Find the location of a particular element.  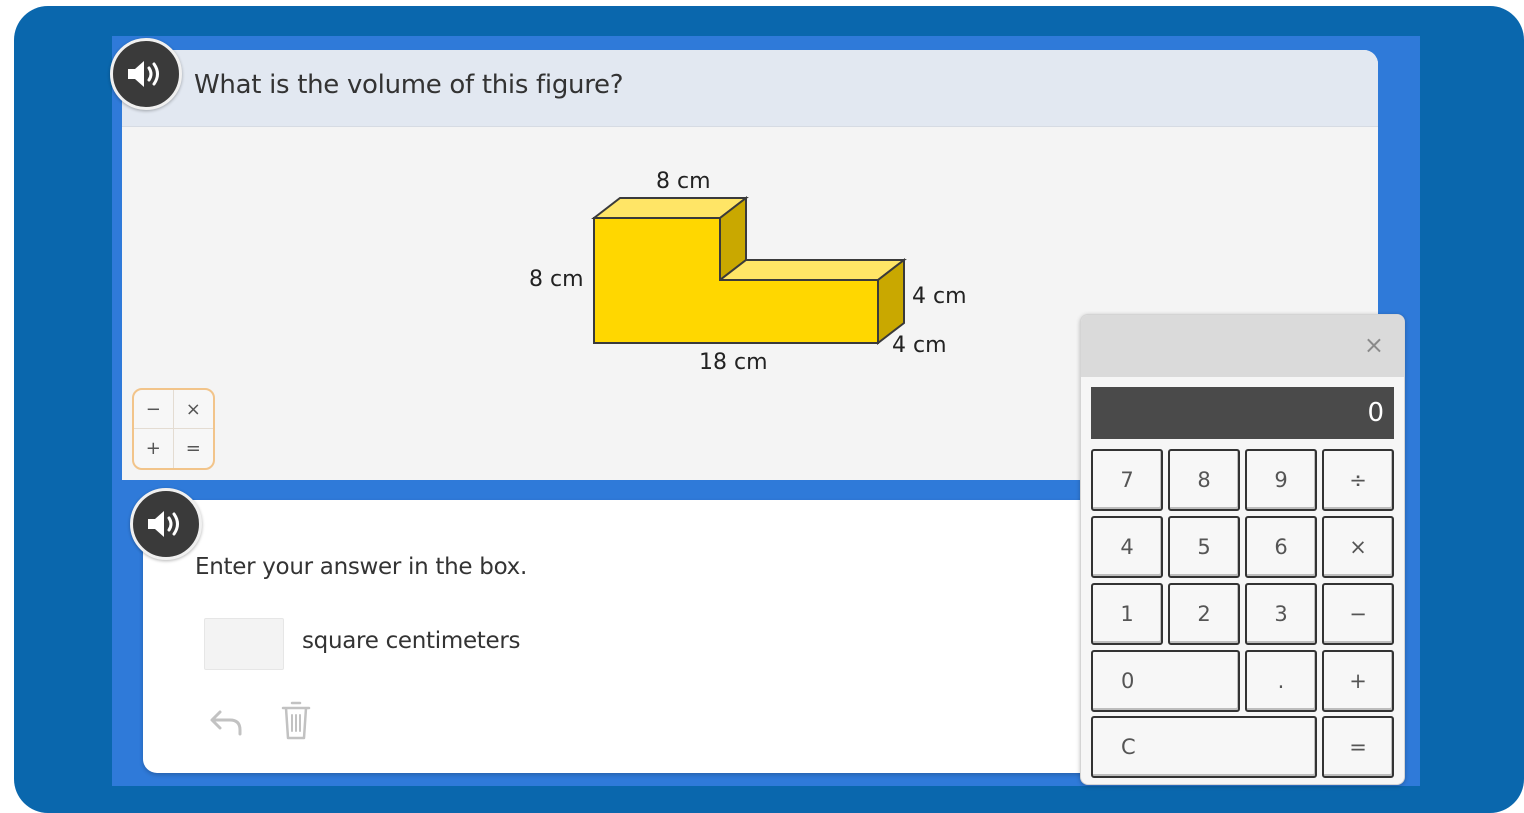

step-top-face is located at coordinates (812, 270).